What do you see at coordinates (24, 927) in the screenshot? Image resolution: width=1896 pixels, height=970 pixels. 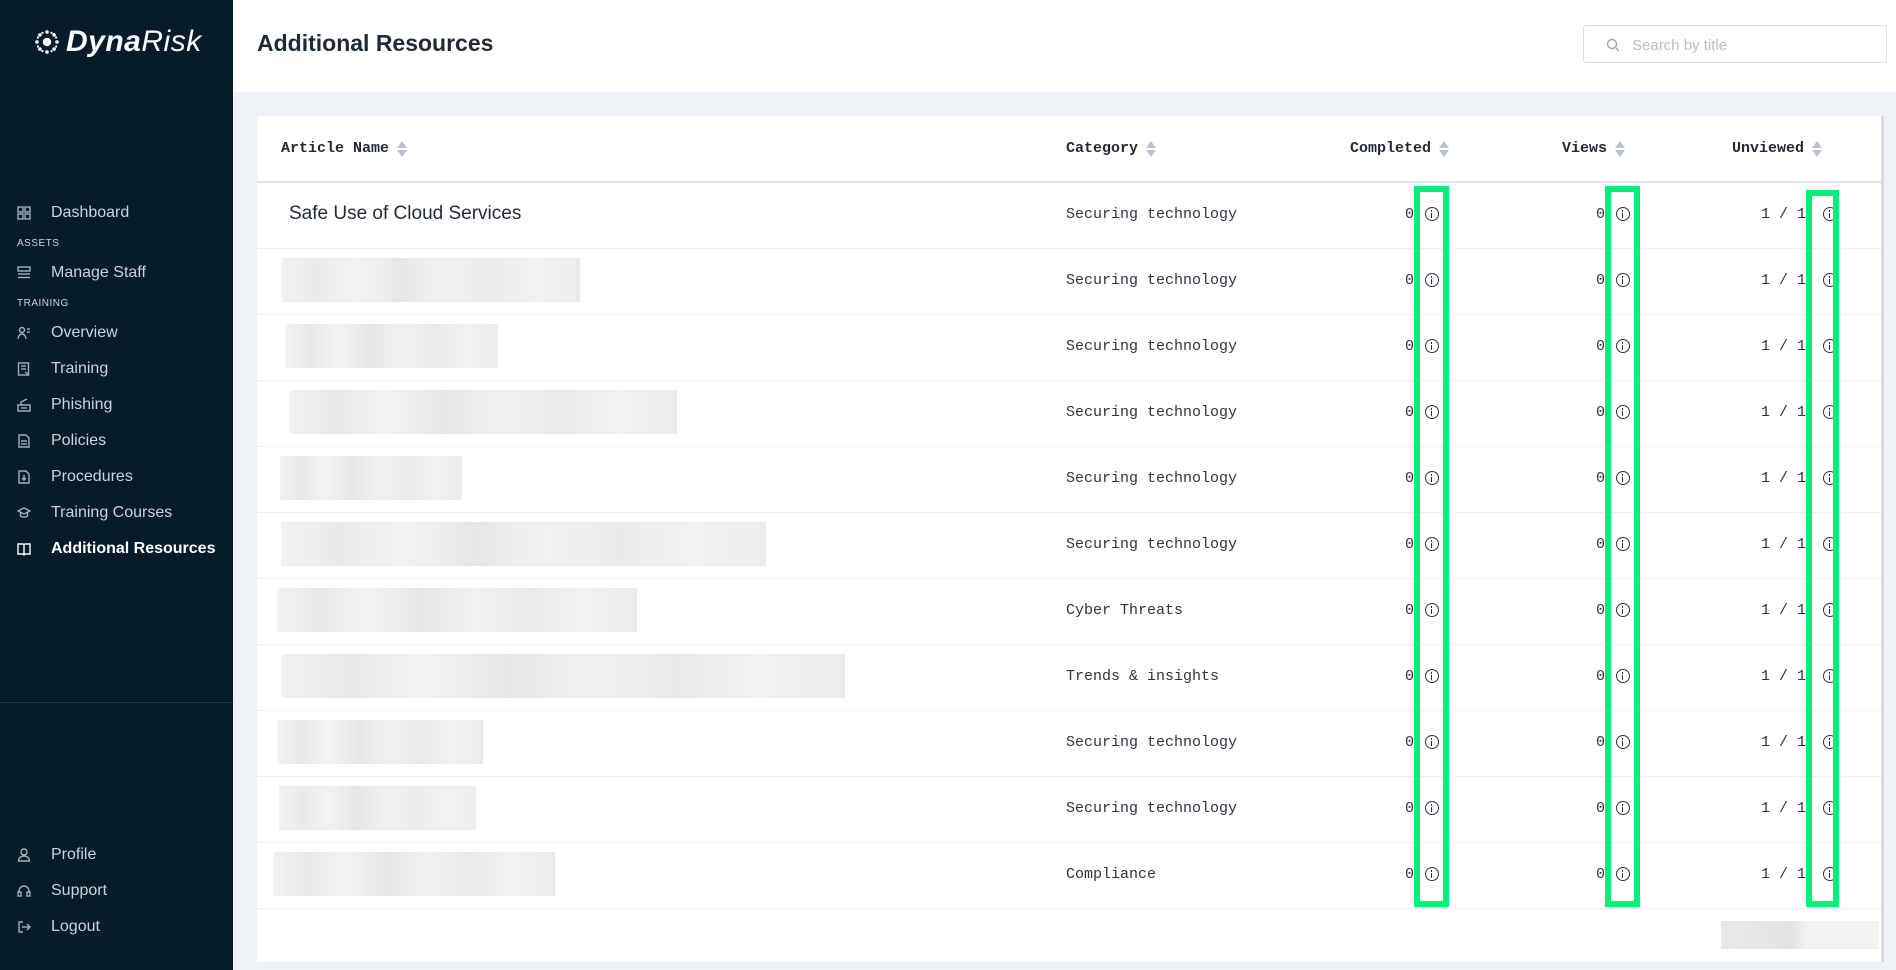 I see `logout-icon` at bounding box center [24, 927].